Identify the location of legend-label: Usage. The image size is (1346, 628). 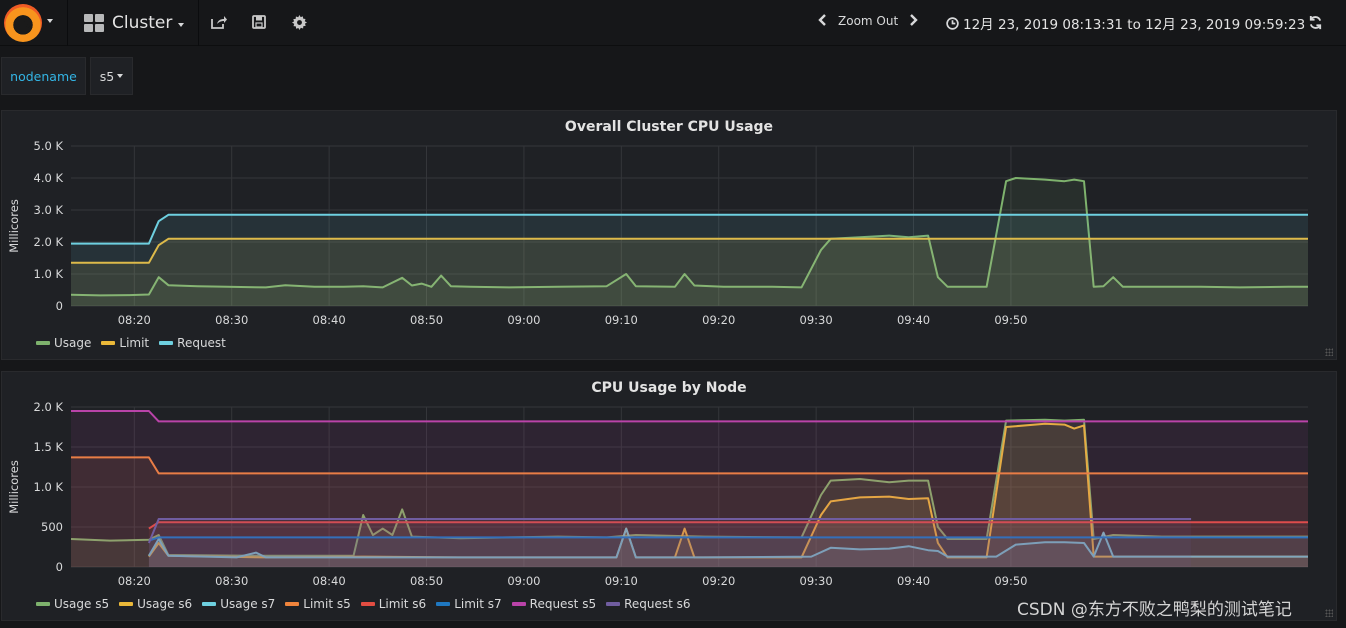
(73, 343).